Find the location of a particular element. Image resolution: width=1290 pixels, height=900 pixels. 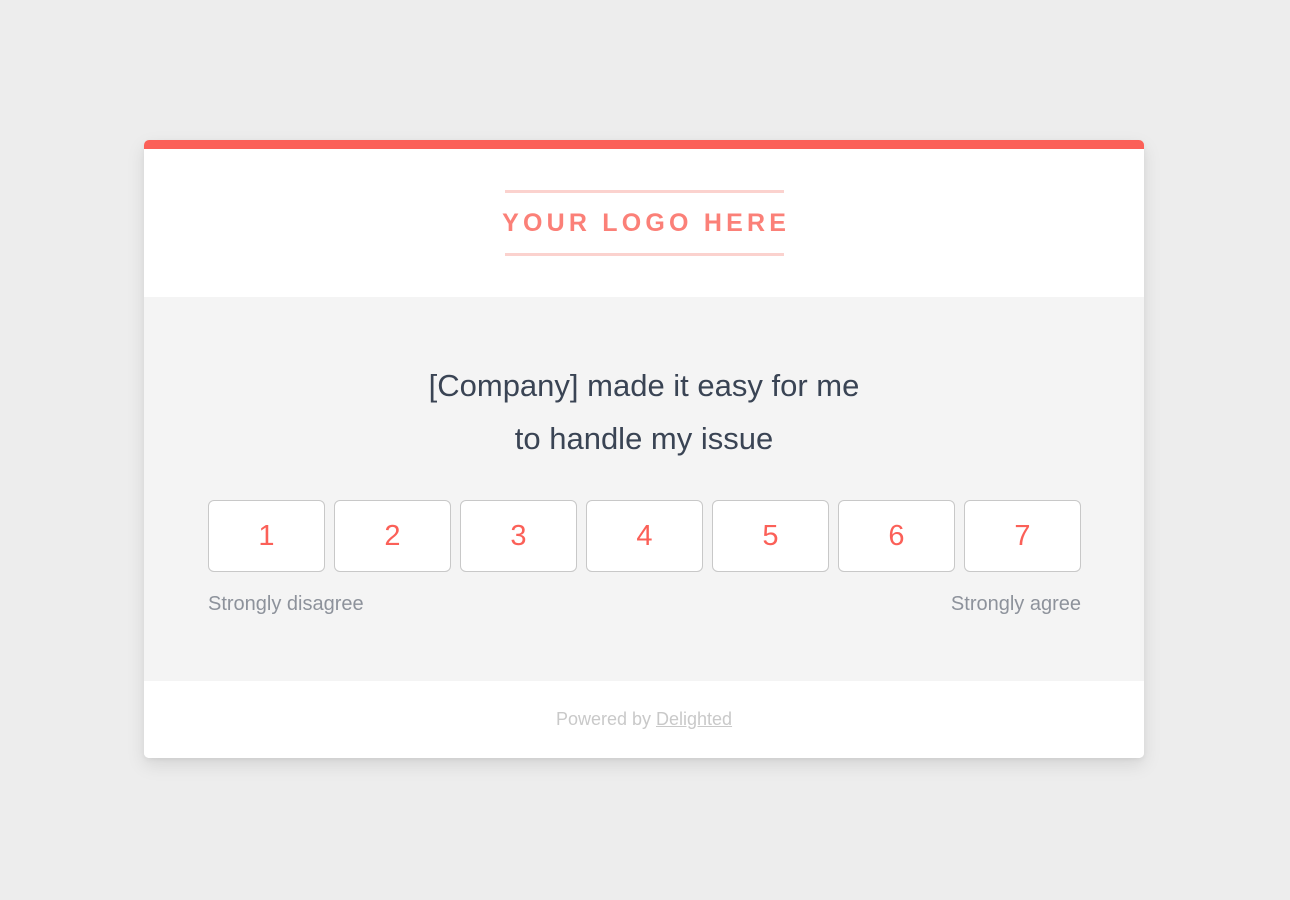

rating-button-7: 7 is located at coordinates (1022, 536).